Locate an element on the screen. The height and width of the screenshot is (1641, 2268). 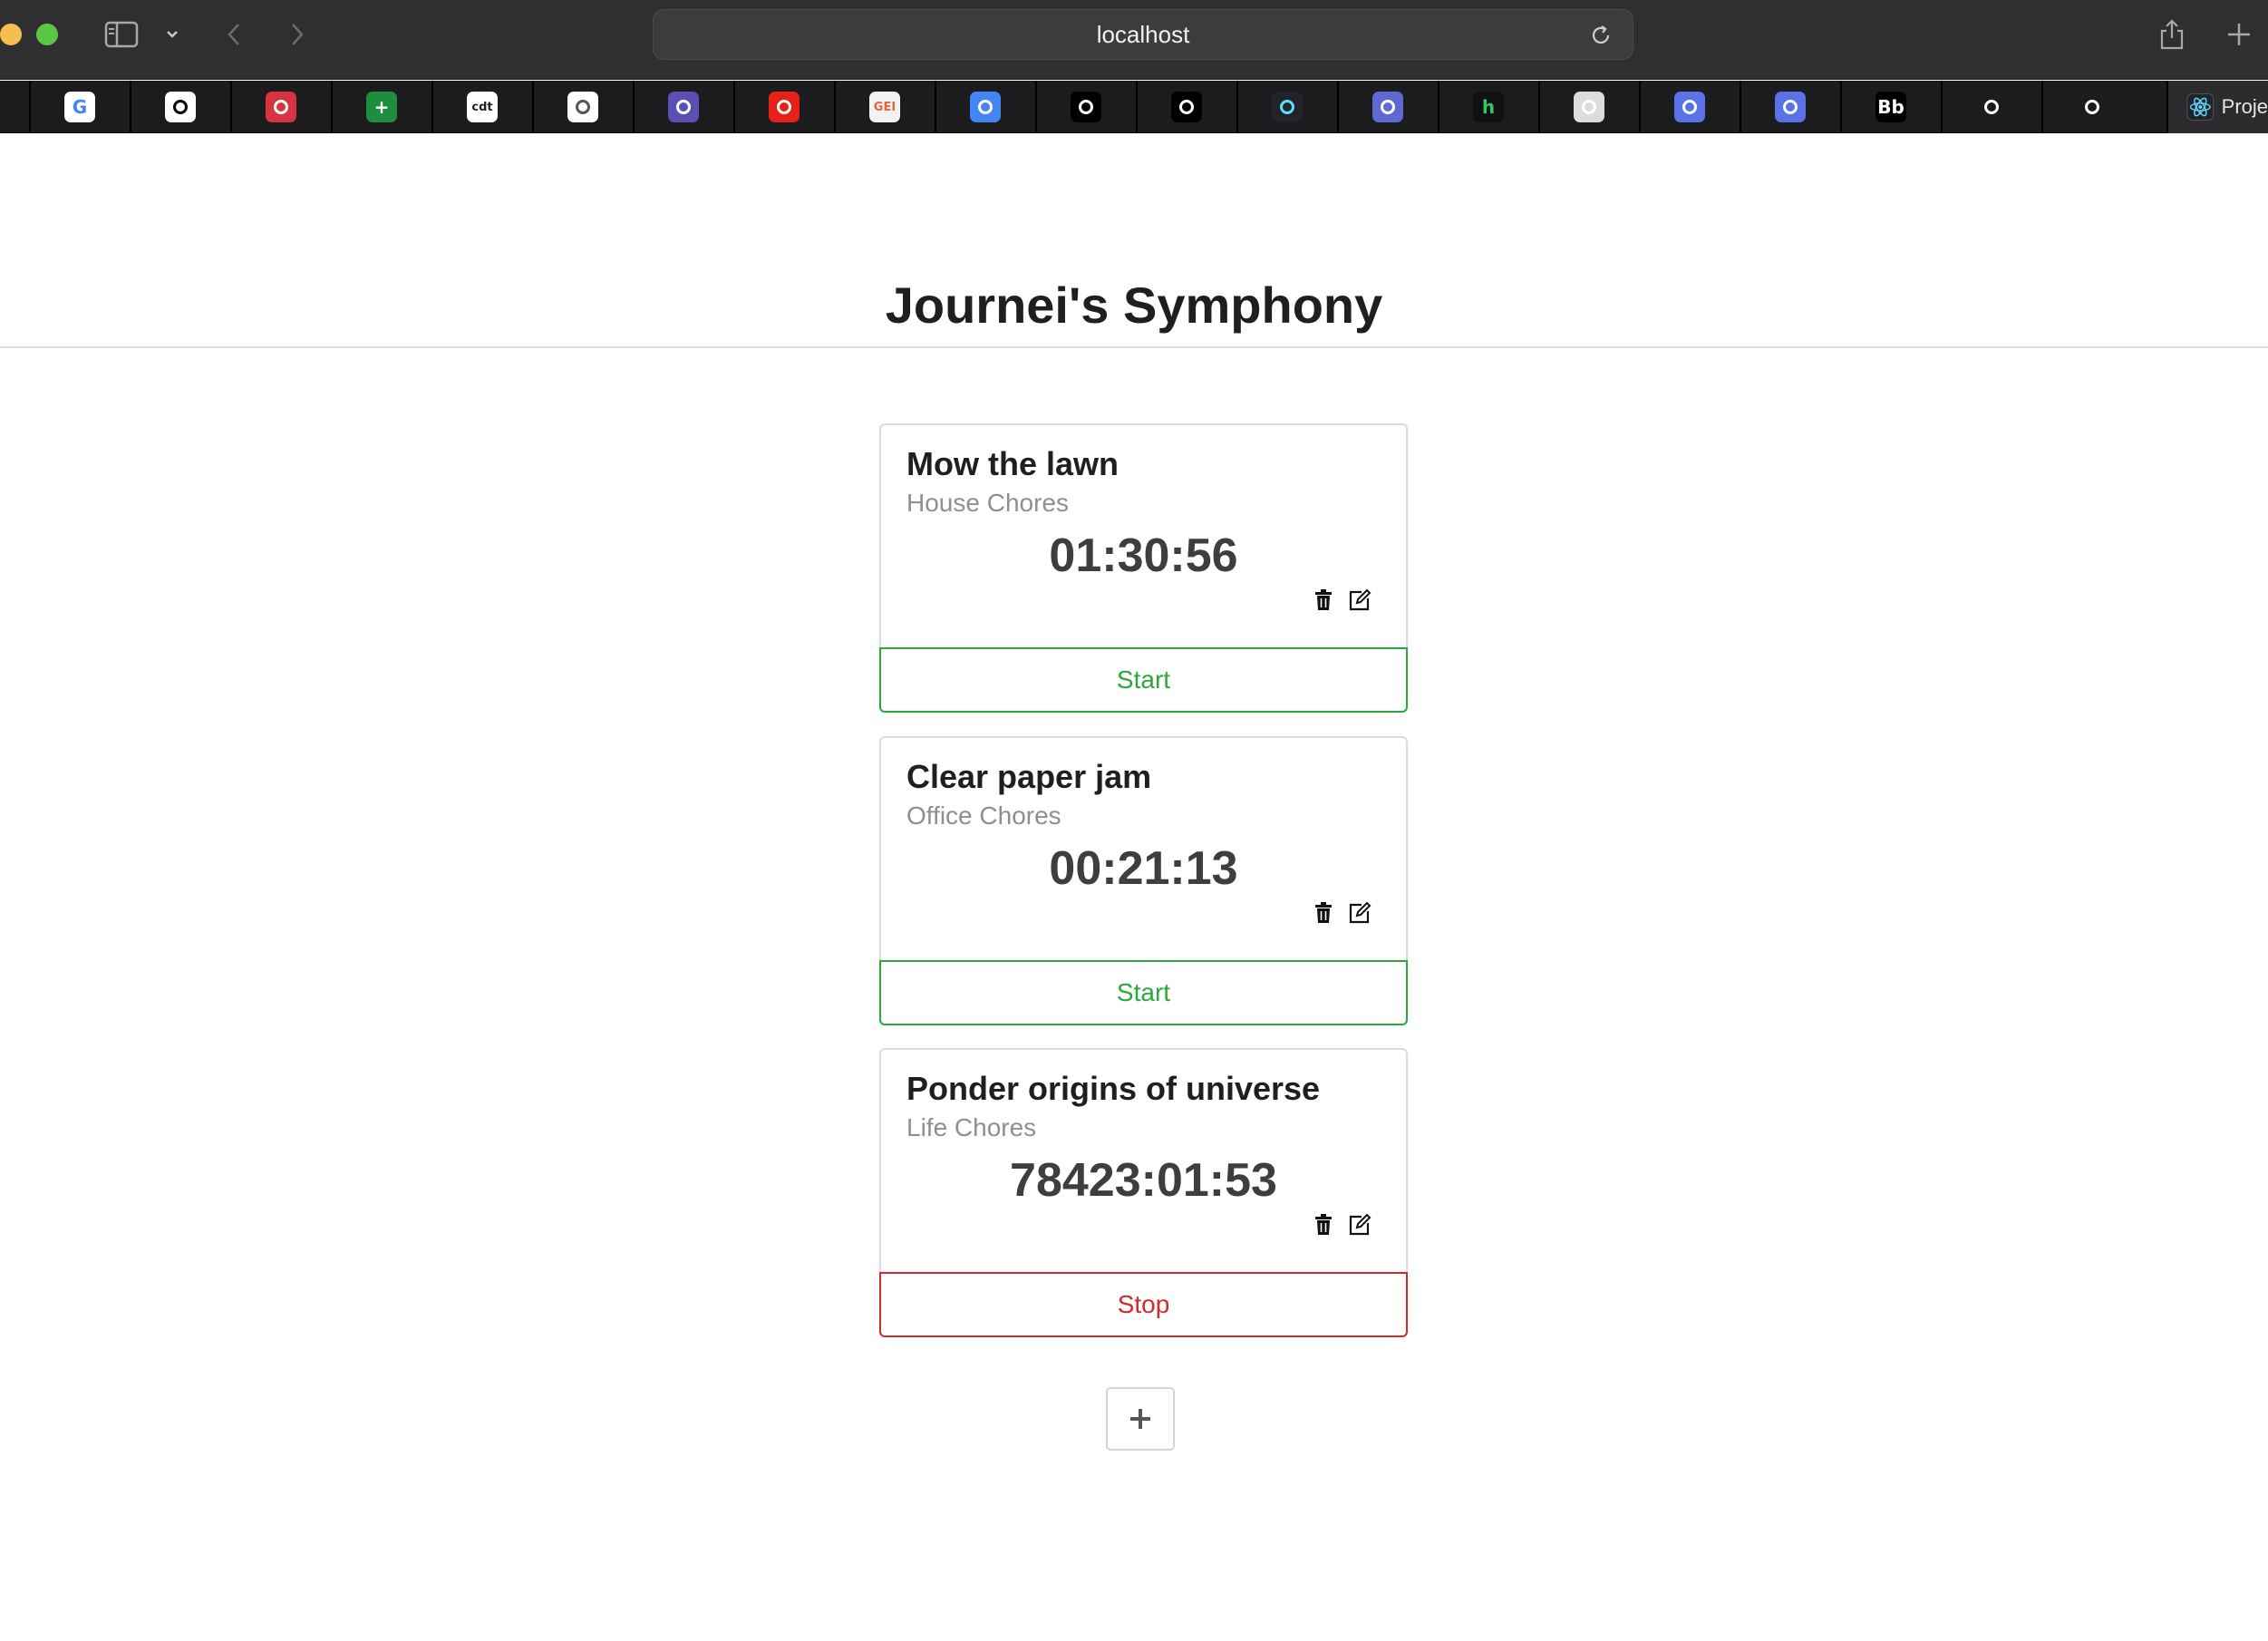
bookmark-pocket is located at coordinates (280, 107).